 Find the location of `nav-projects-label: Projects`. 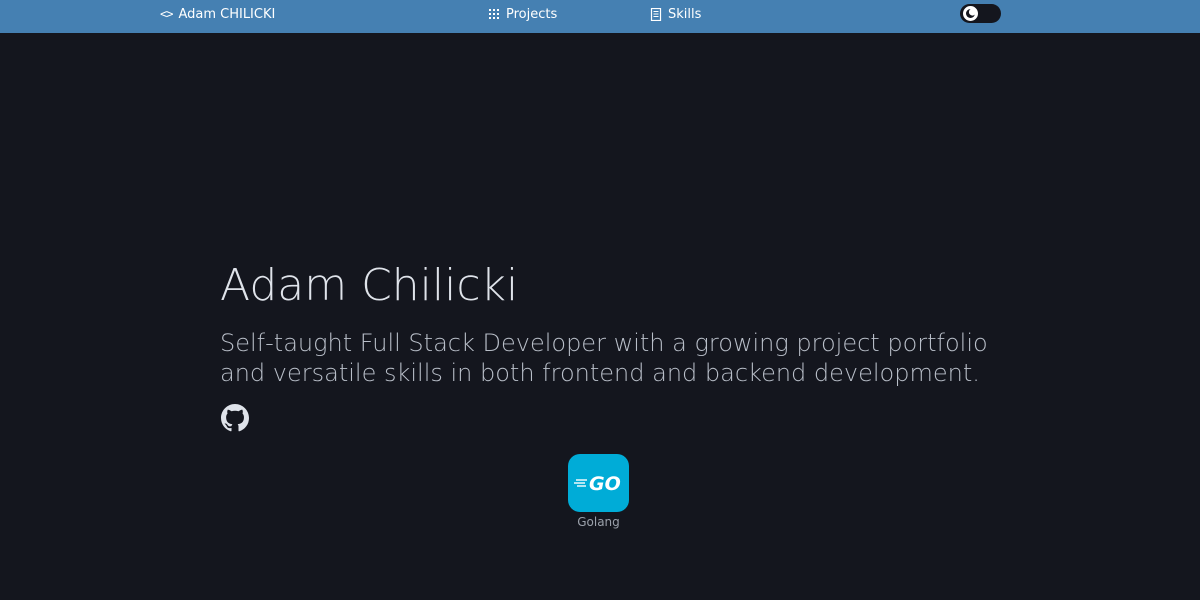

nav-projects-label: Projects is located at coordinates (532, 14).